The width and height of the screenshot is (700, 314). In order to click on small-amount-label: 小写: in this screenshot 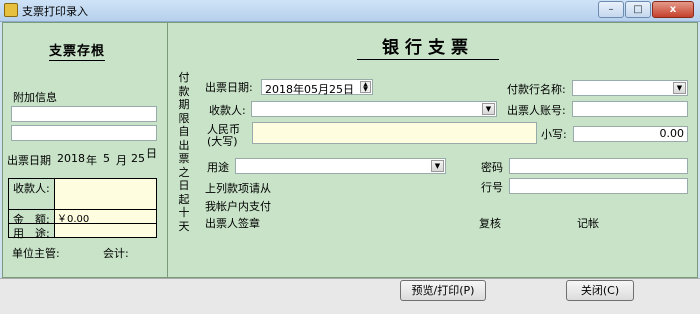, I will do `click(554, 134)`.